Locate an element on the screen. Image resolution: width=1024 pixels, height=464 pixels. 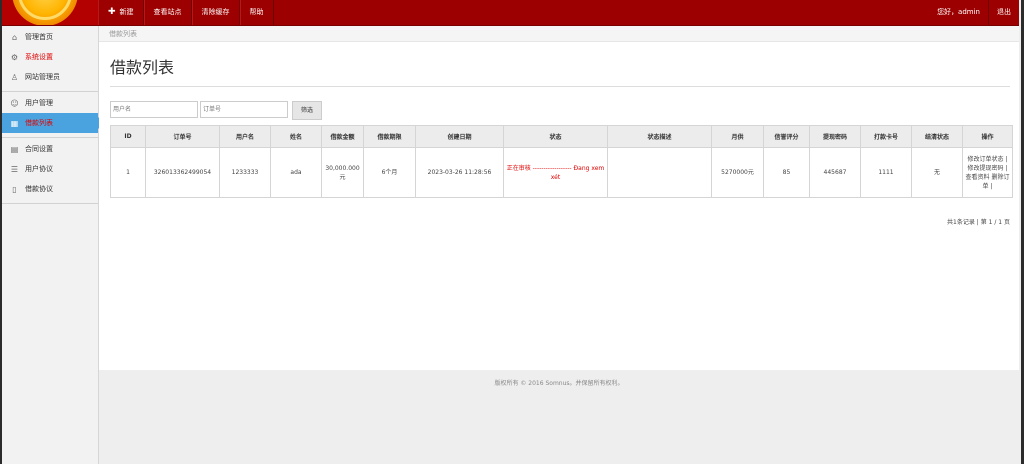
cell-settle-status: 无 is located at coordinates (937, 172).